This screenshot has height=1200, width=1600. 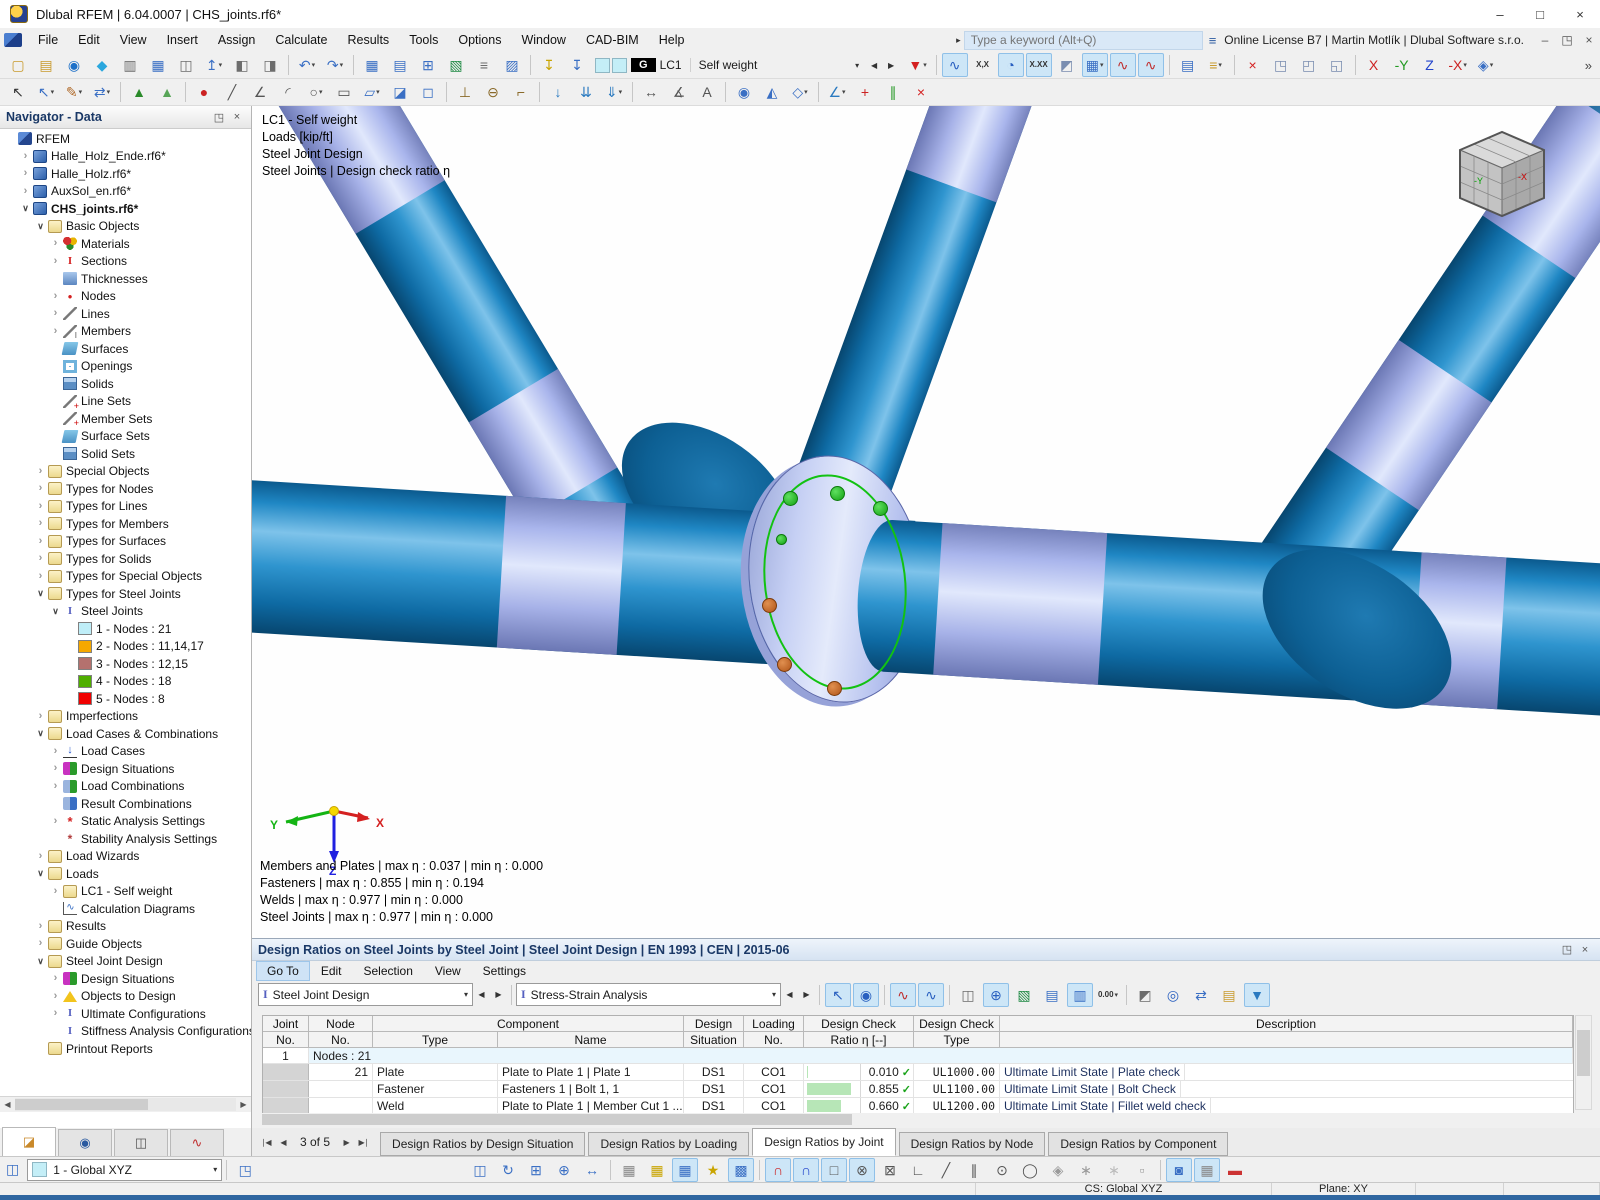 I want to click on snap-perpendicular-icon: ∟, so click(x=918, y=1170).